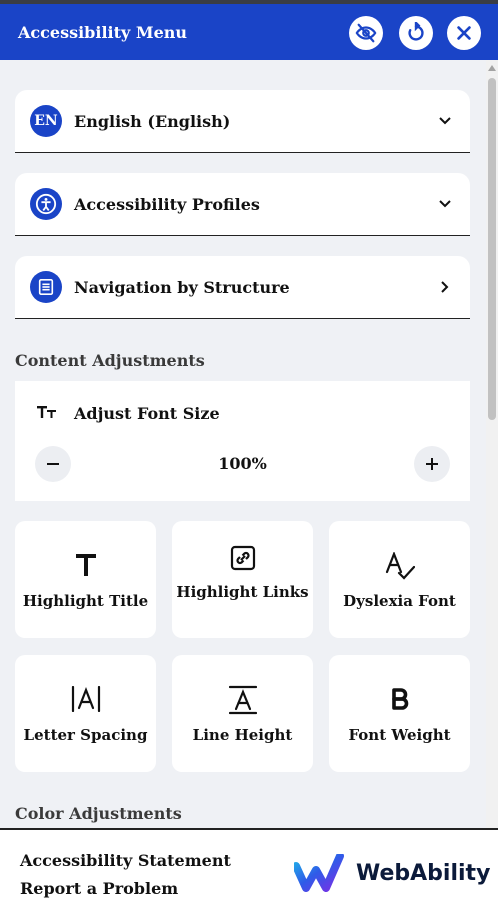  What do you see at coordinates (242, 441) in the screenshot?
I see `adjust-font-size-card: Adjust Font Size 100%` at bounding box center [242, 441].